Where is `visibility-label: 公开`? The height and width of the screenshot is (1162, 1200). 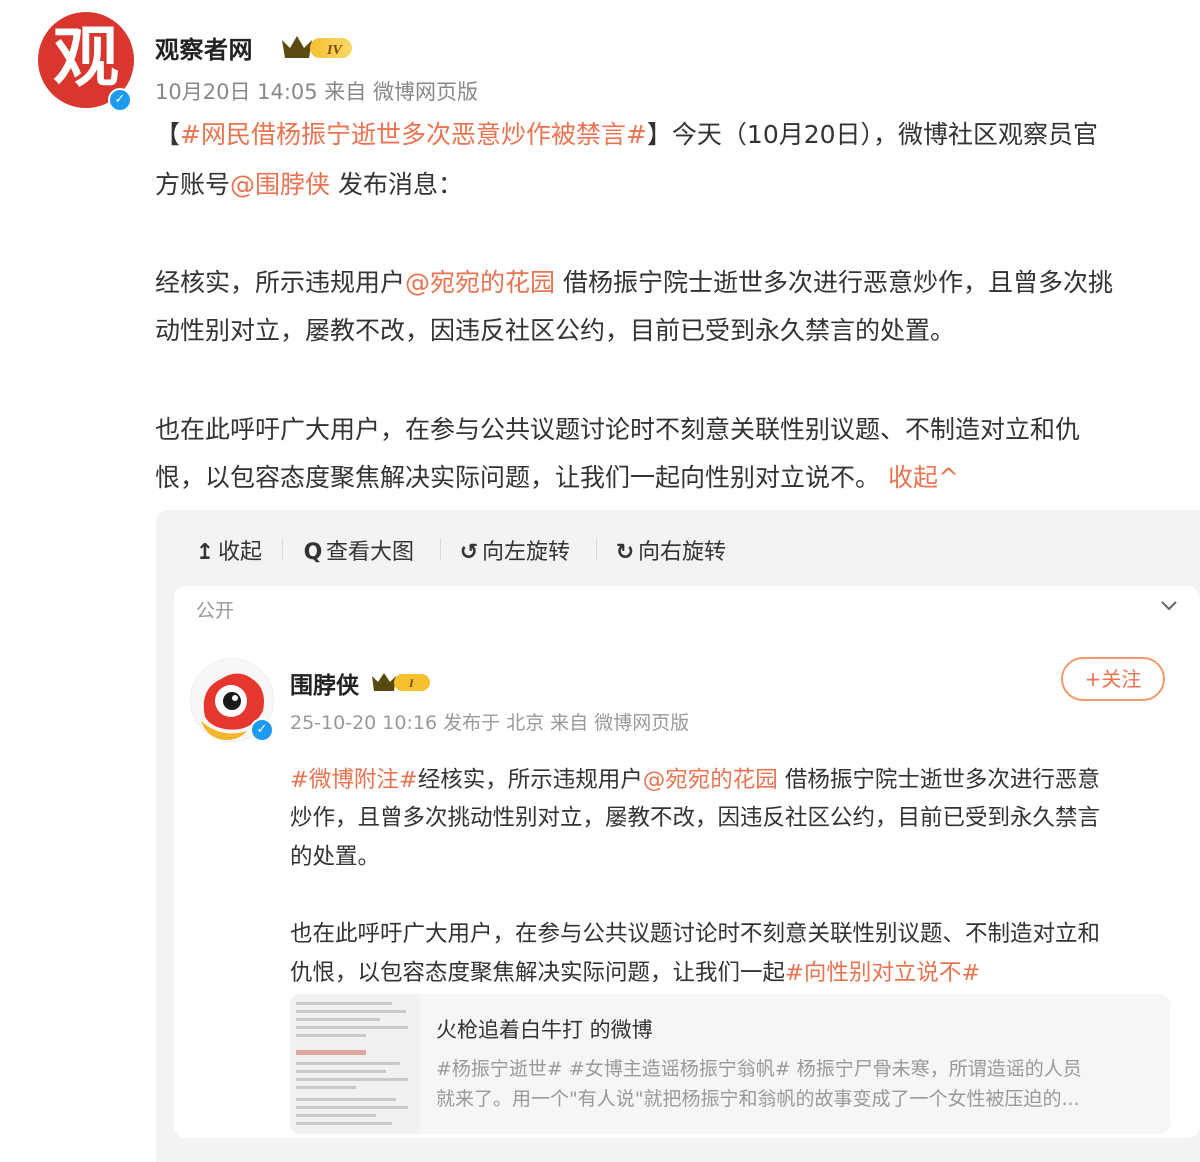
visibility-label: 公开 is located at coordinates (215, 611).